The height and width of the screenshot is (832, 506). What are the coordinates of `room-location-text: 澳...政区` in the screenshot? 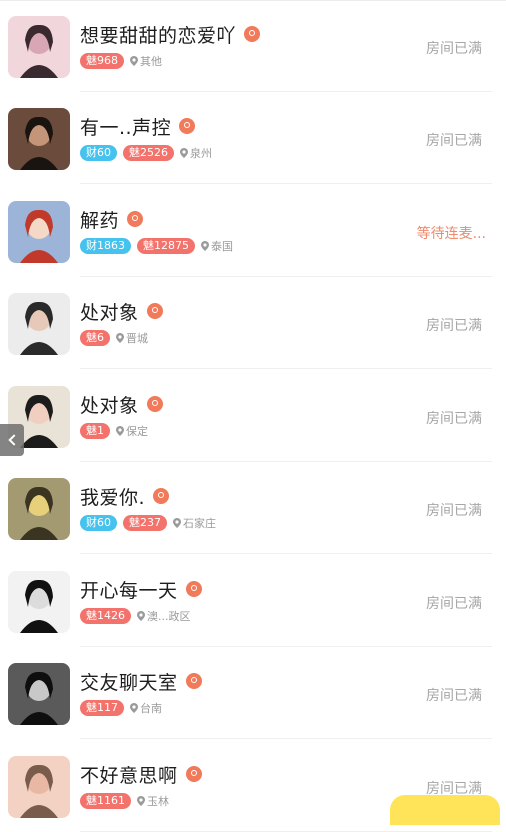 It's located at (169, 616).